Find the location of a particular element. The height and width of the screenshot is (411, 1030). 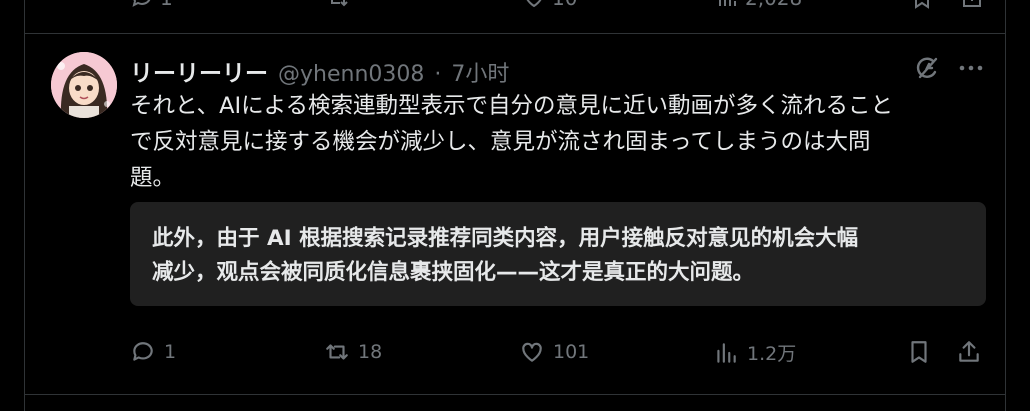

prev-like-count: 10 is located at coordinates (564, 5).